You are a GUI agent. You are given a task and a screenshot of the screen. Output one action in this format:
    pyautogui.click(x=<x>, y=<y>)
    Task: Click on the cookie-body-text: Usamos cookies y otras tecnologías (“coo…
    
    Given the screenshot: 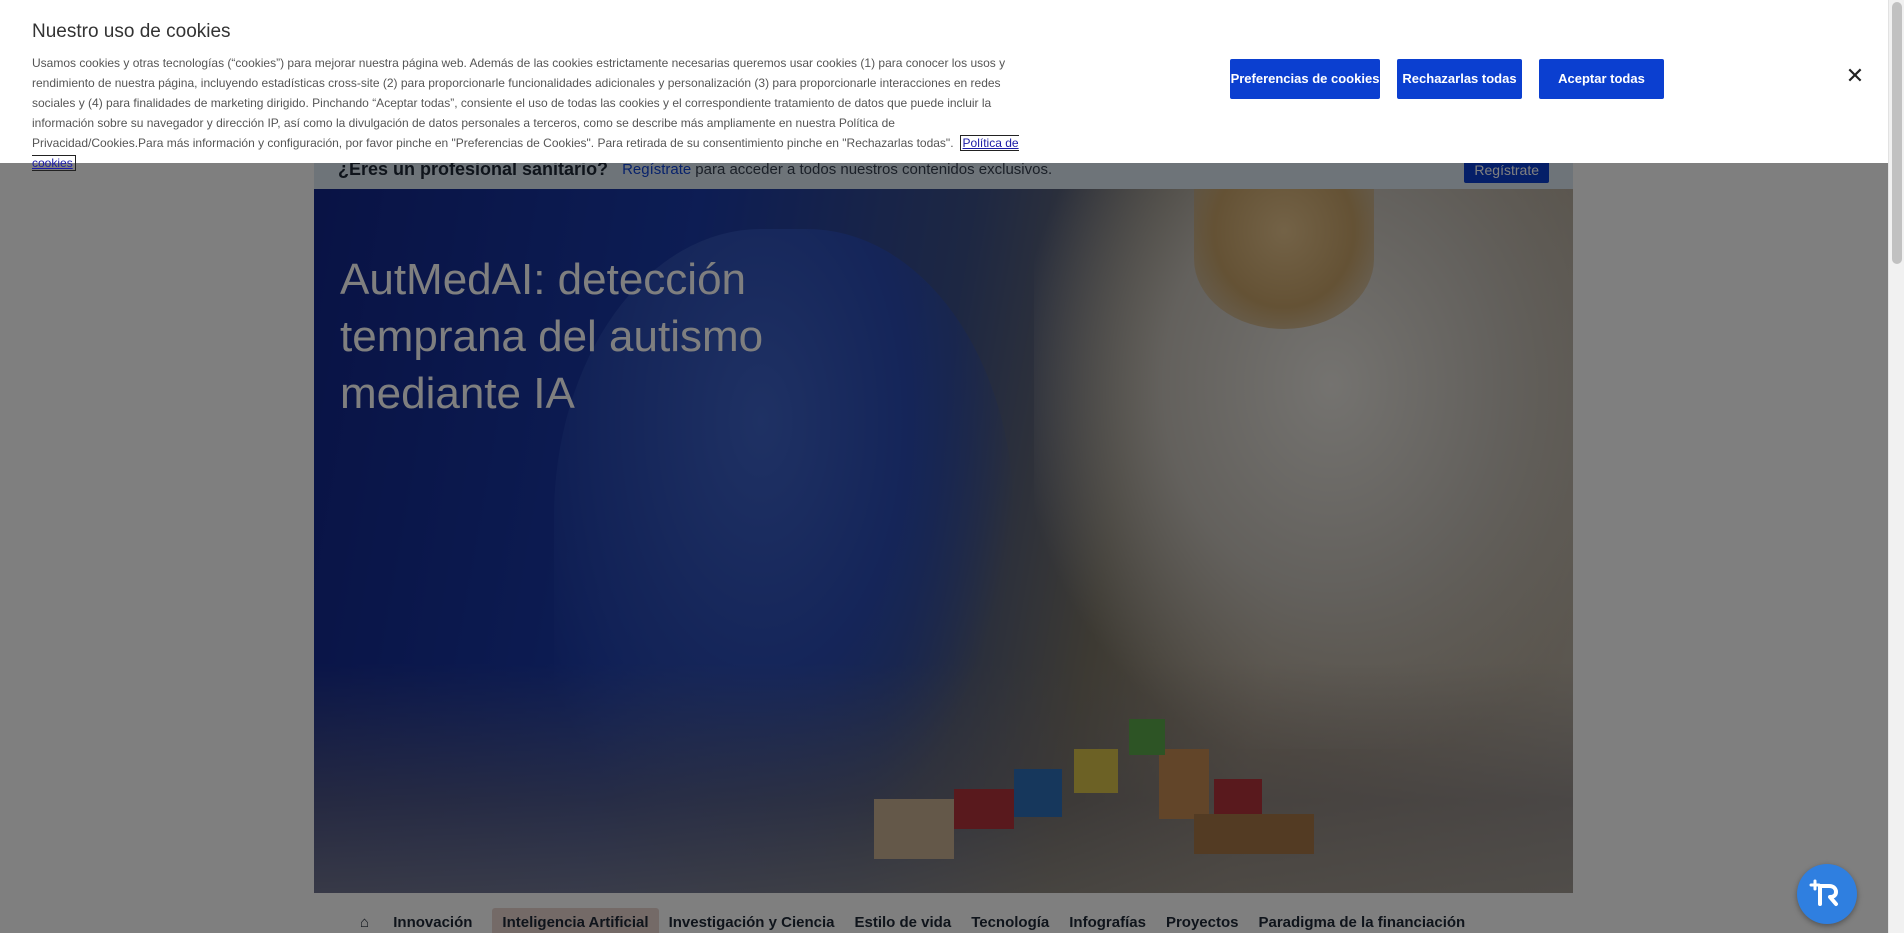 What is the action you would take?
    pyautogui.click(x=519, y=103)
    